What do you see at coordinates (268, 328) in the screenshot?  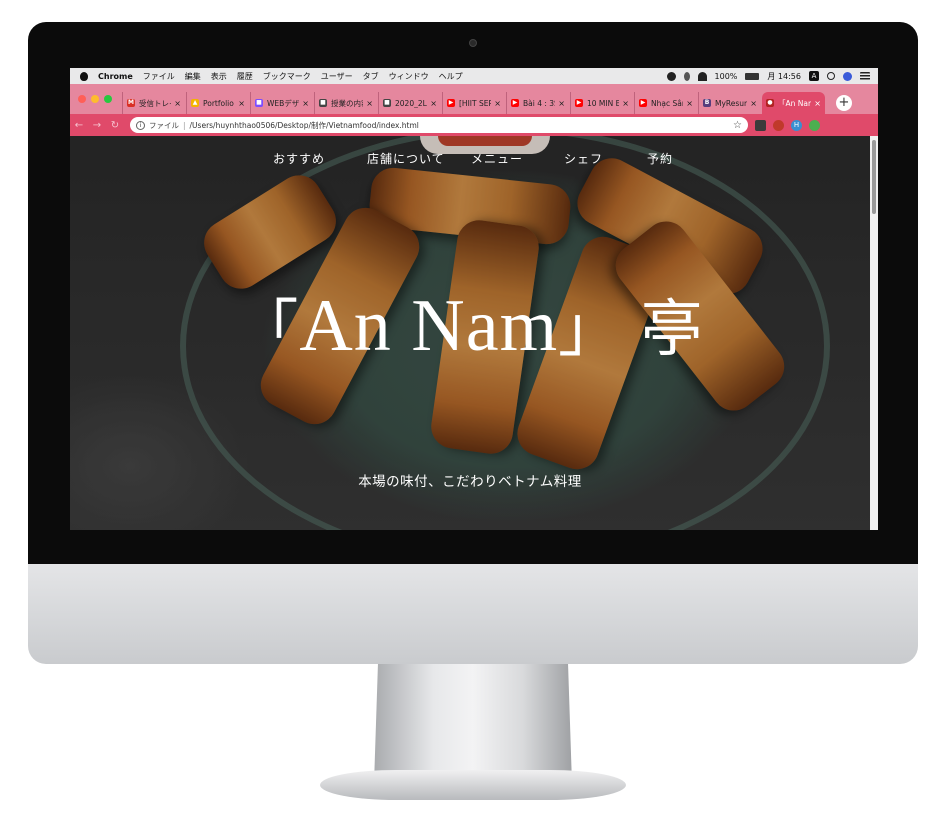 I see `title-bracket-open: 「` at bounding box center [268, 328].